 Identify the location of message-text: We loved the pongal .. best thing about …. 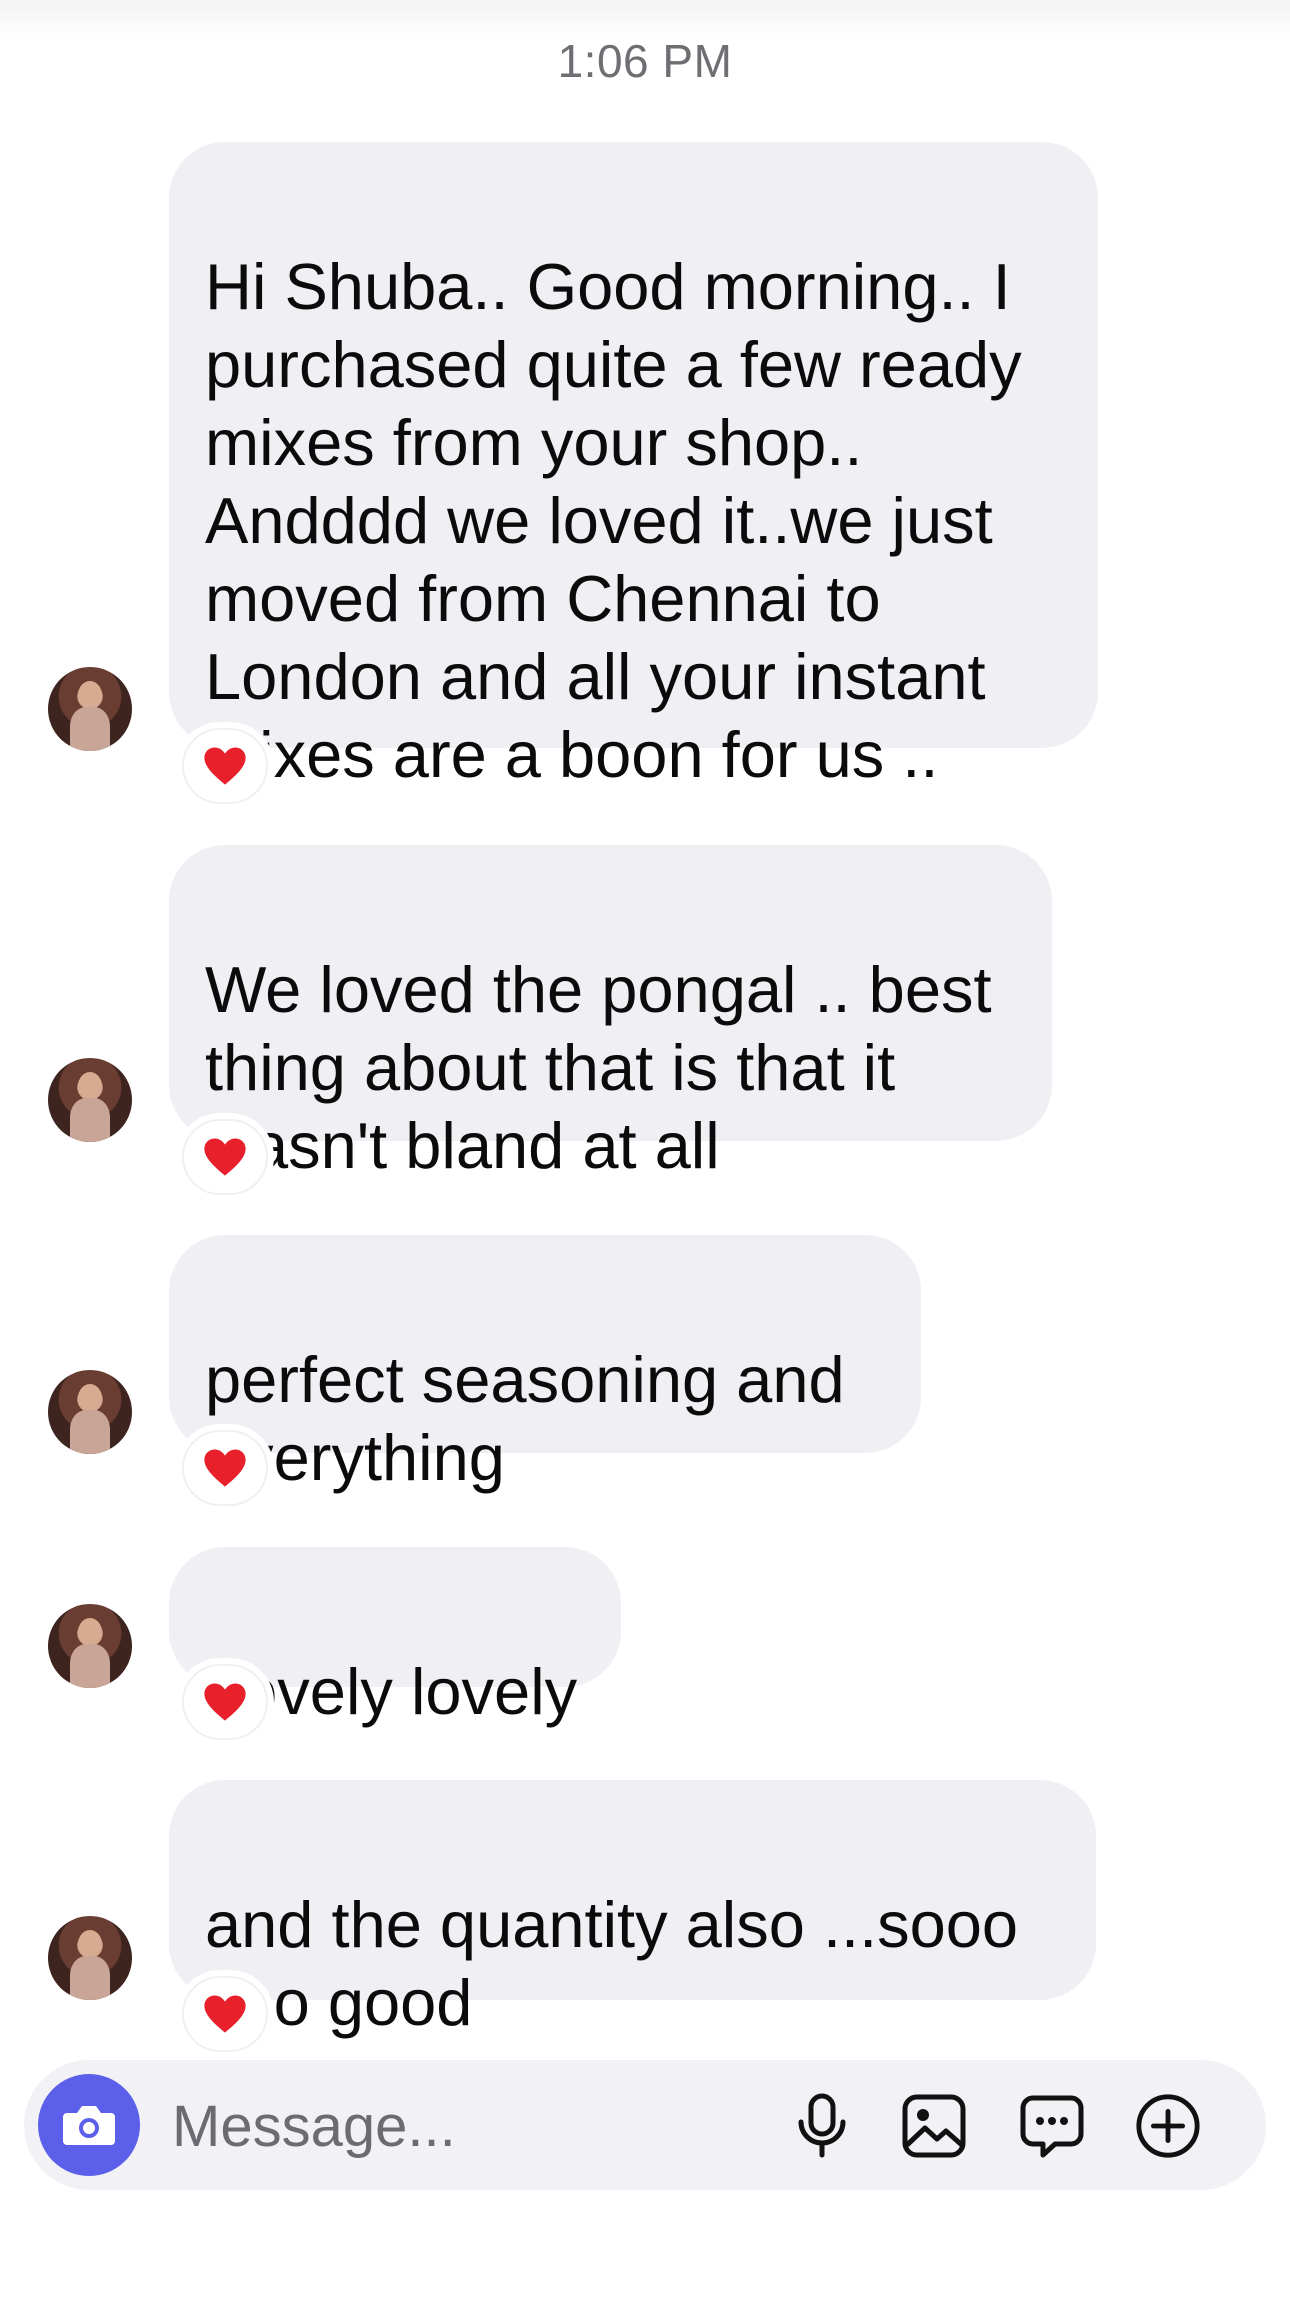
(598, 1067).